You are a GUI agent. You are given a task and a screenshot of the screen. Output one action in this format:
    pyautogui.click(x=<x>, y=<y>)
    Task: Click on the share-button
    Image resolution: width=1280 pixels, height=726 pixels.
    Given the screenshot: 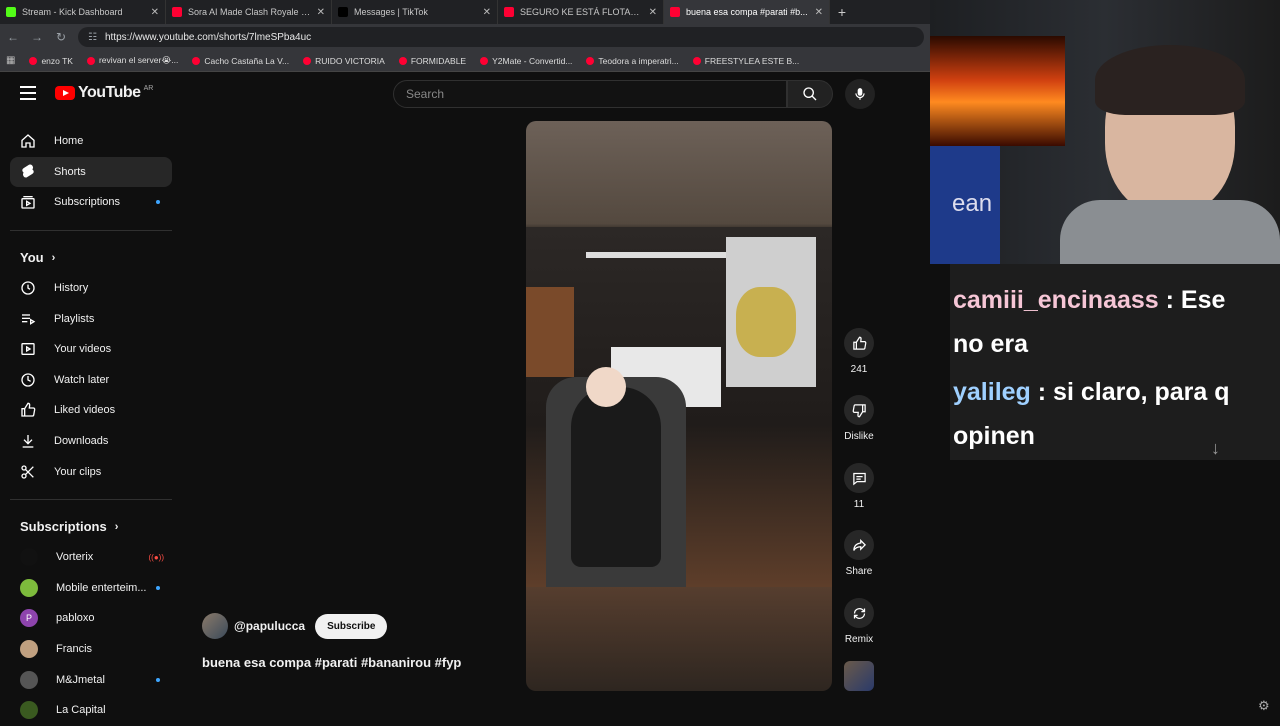 What is the action you would take?
    pyautogui.click(x=859, y=545)
    